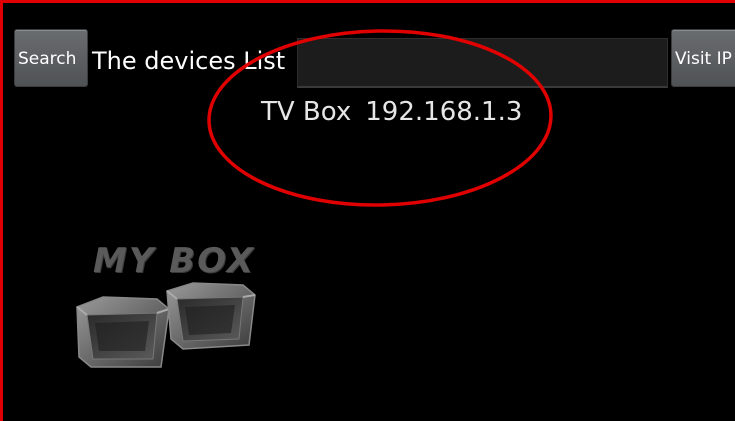 Image resolution: width=735 pixels, height=421 pixels. I want to click on mybox-logo: MY BOX, so click(165, 308).